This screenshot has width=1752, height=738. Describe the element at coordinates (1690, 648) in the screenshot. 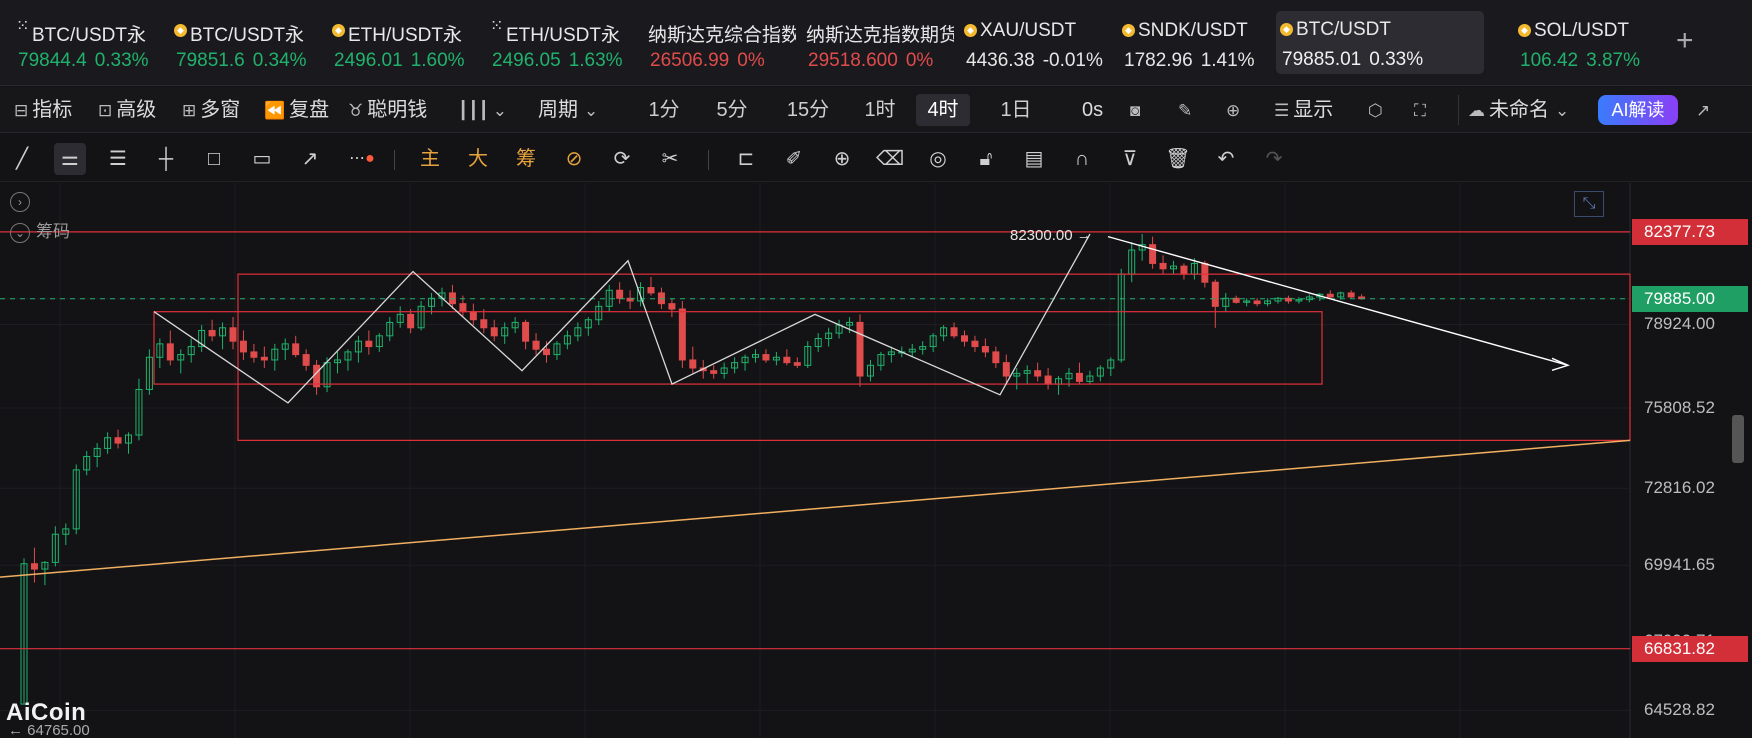

I see `price-tag-red: 66831.82` at that location.